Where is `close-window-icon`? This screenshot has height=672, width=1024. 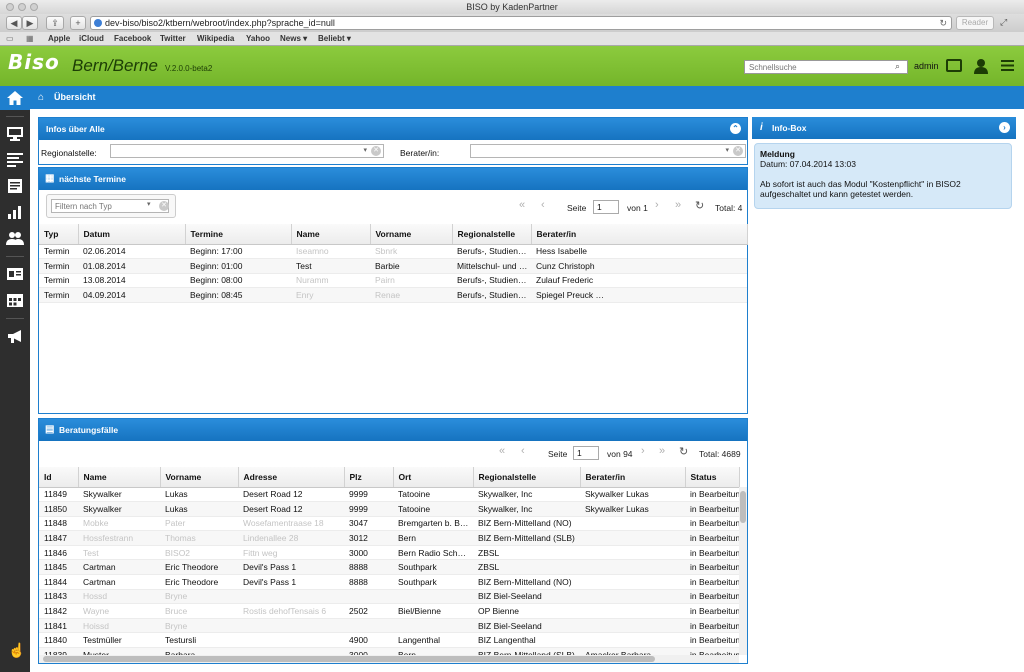
close-window-icon is located at coordinates (10, 7).